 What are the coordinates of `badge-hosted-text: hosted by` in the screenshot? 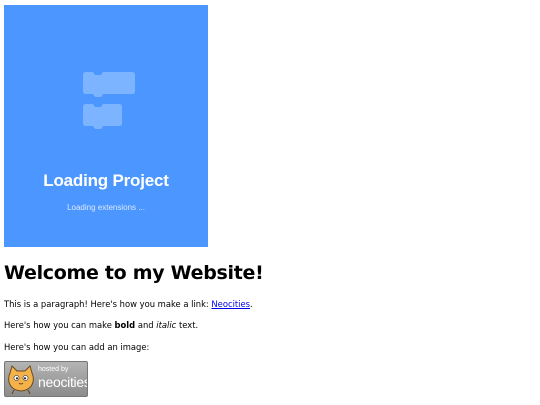 It's located at (53, 369).